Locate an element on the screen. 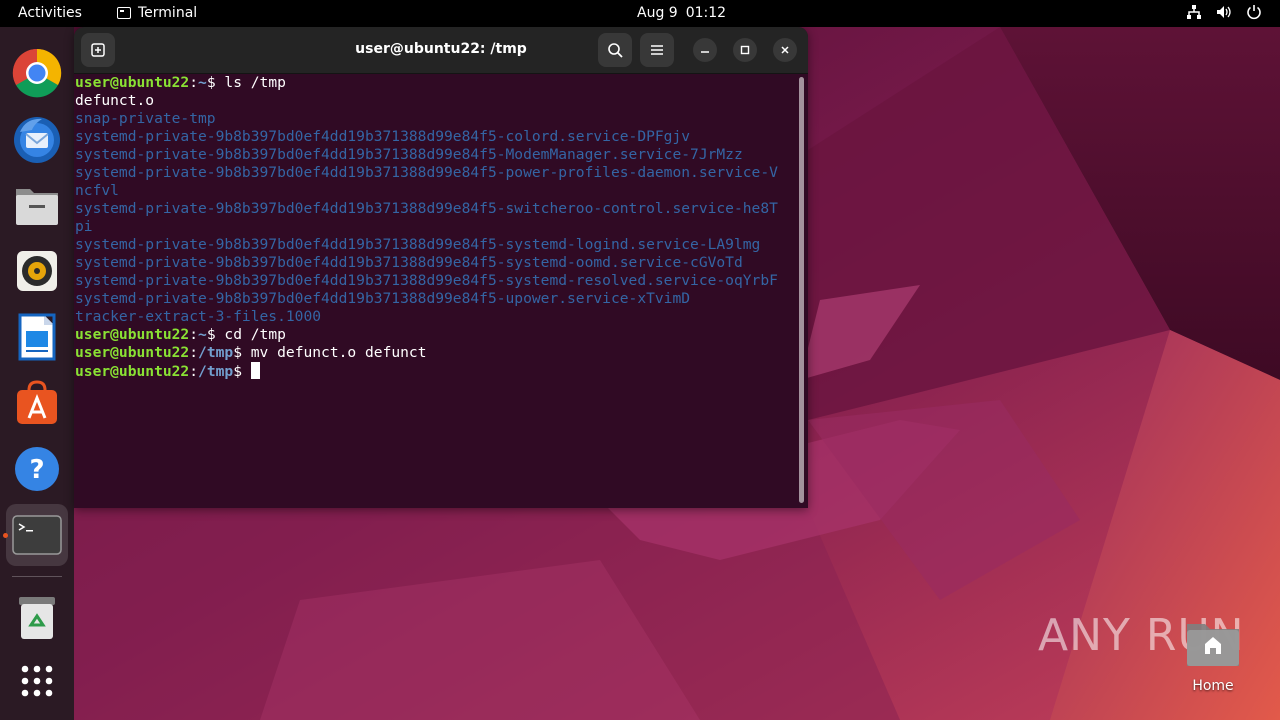 This screenshot has width=1280, height=720. app-center-launcher is located at coordinates (37, 403).